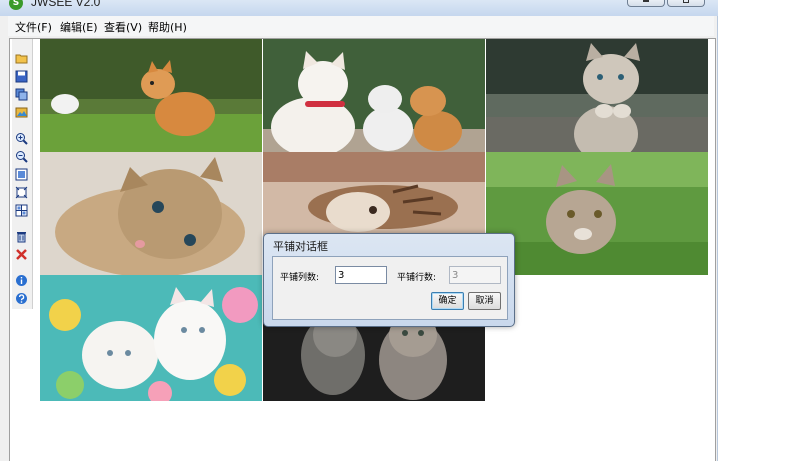 The width and height of the screenshot is (800, 461). What do you see at coordinates (21, 94) in the screenshot?
I see `copy-icon` at bounding box center [21, 94].